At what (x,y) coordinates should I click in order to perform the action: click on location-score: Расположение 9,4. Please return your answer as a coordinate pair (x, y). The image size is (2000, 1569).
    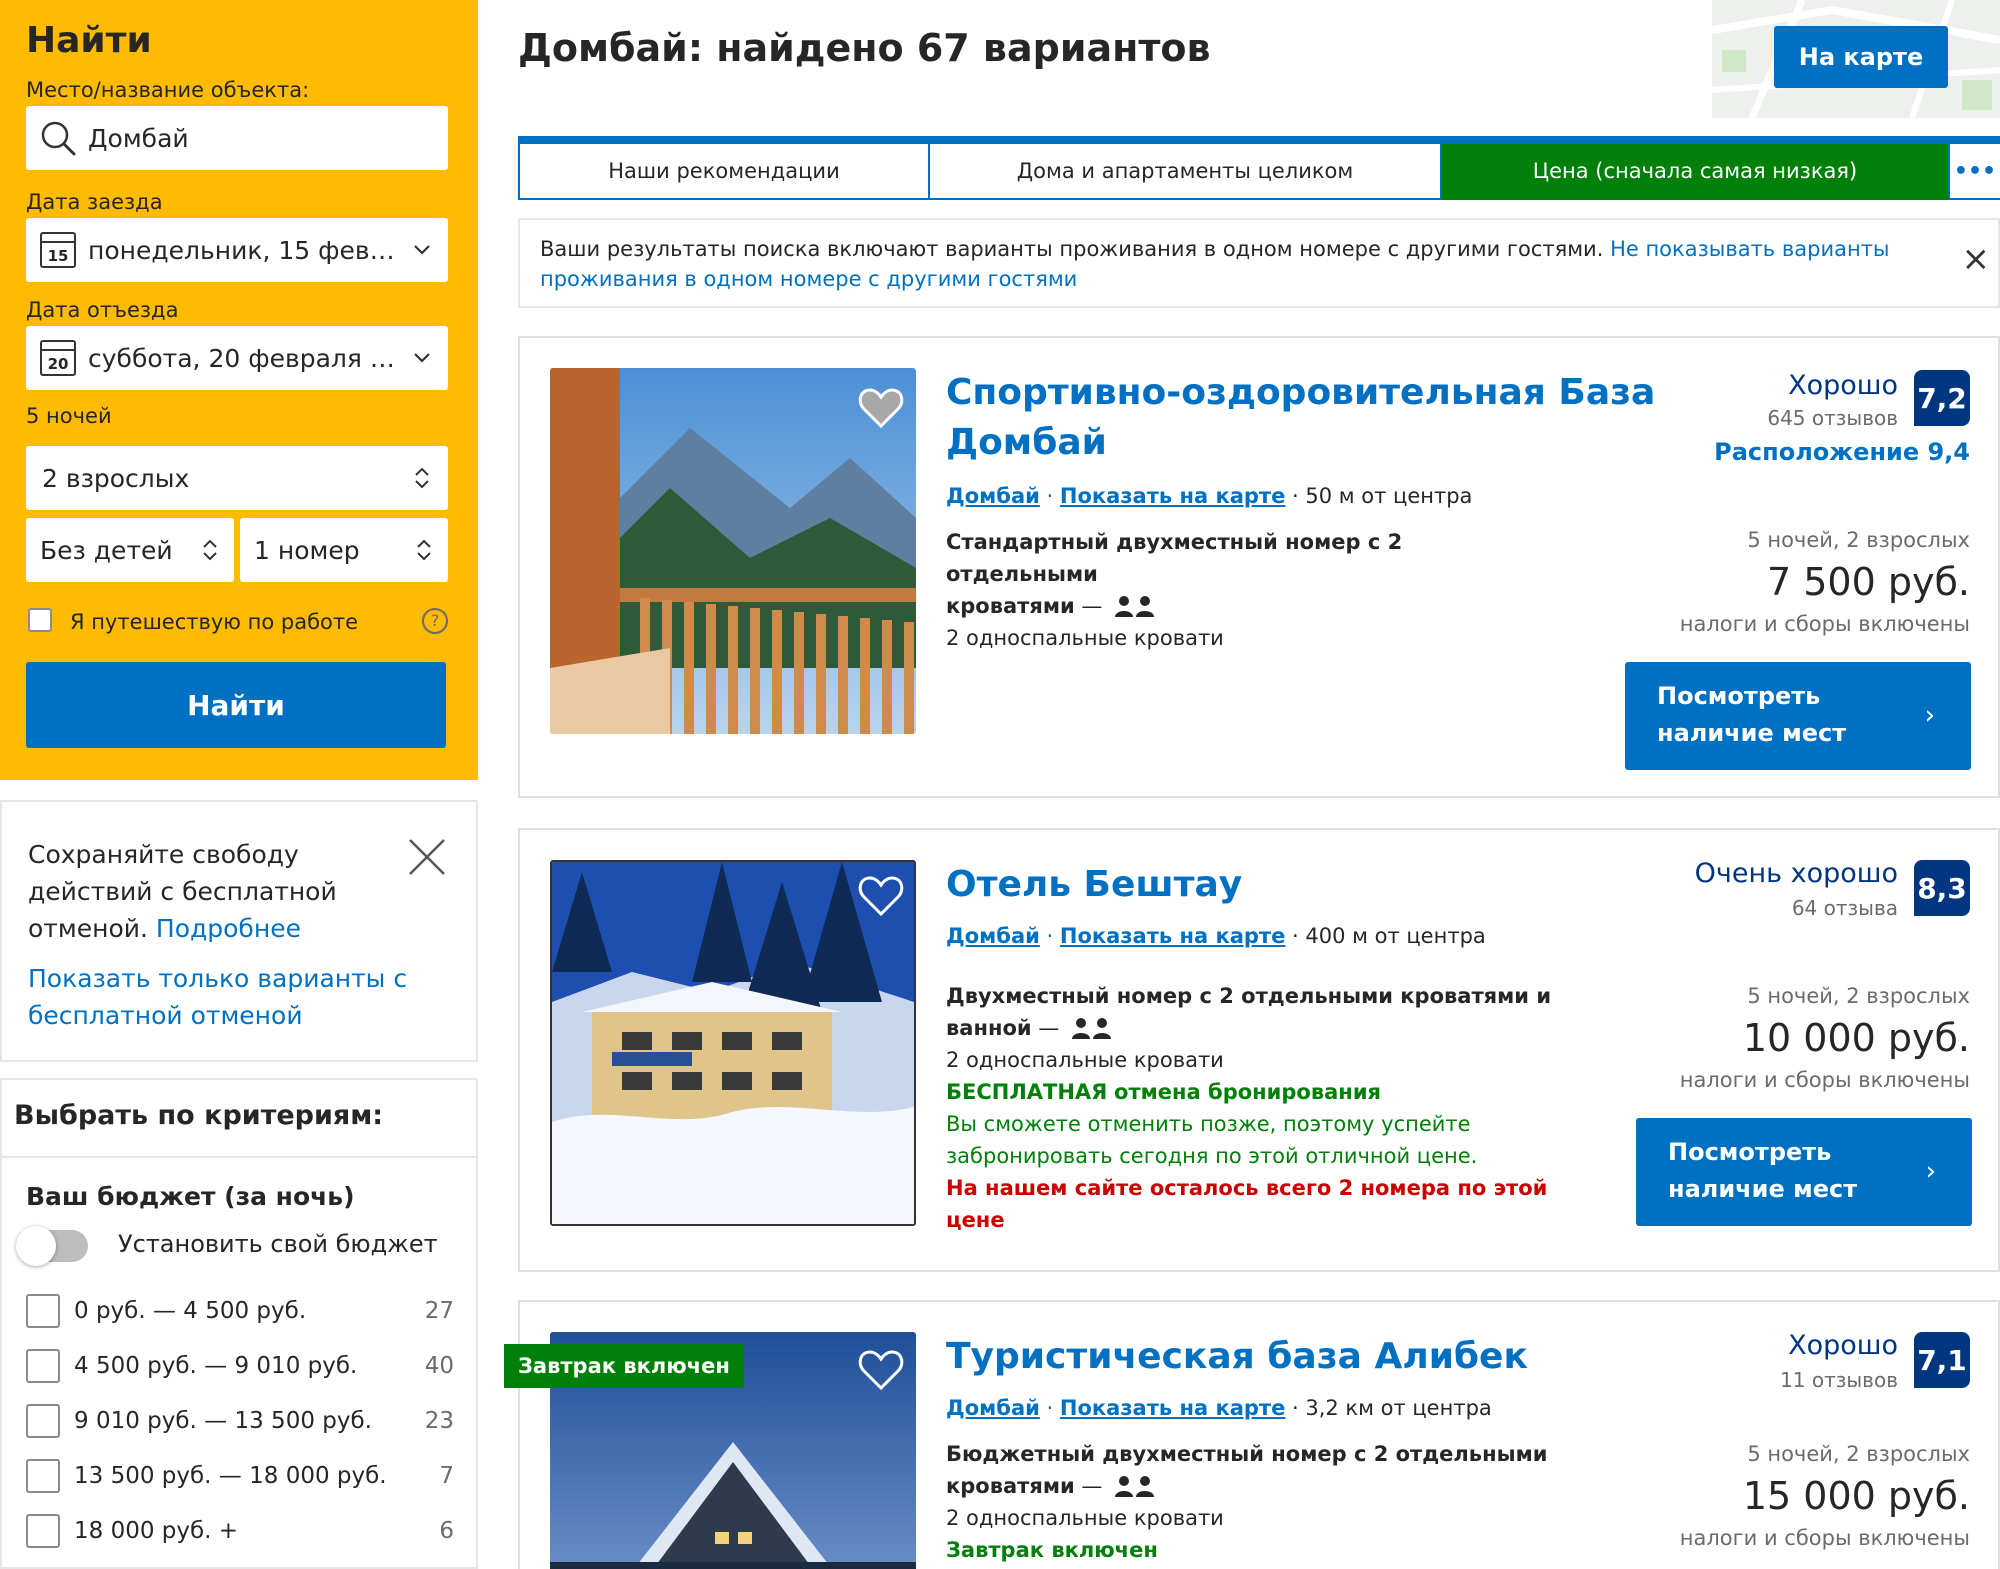
    Looking at the image, I should click on (1842, 452).